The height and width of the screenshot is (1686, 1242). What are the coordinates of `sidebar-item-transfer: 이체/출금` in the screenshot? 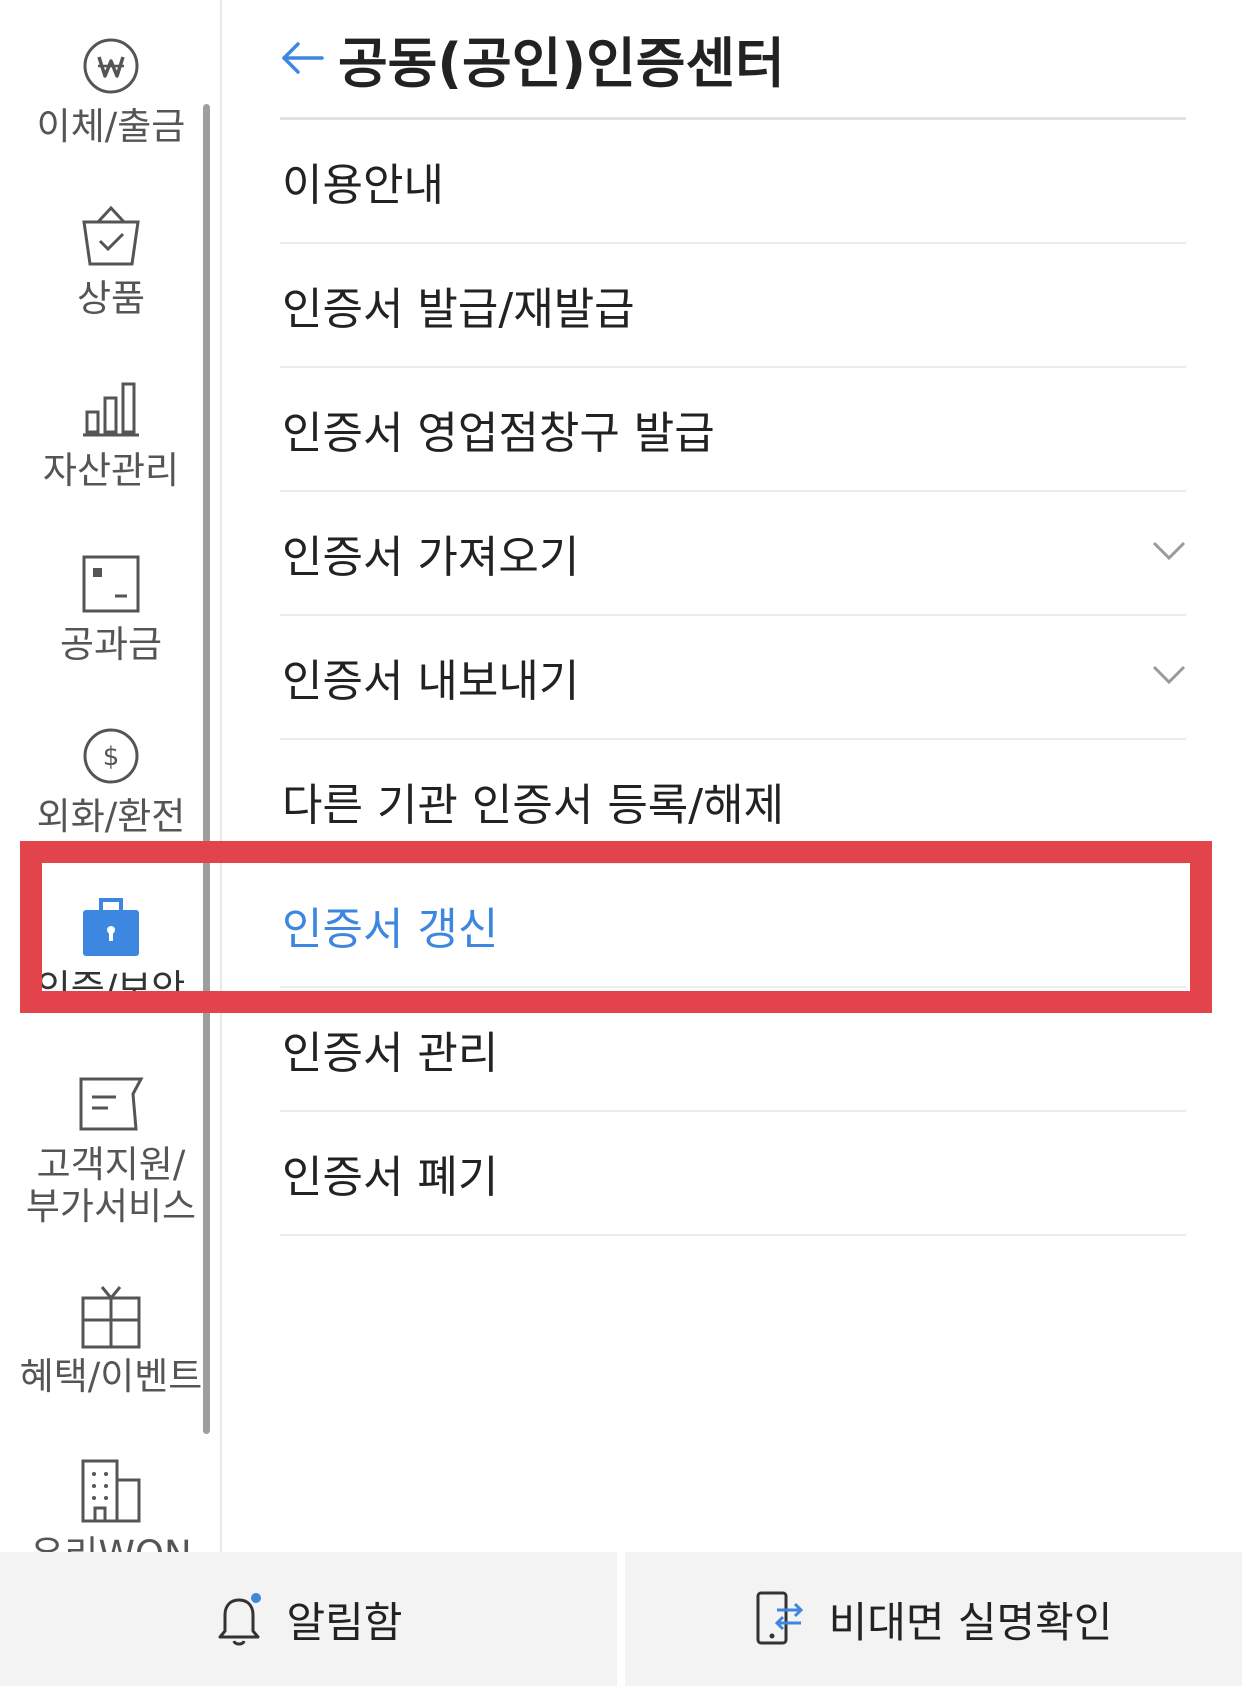 It's located at (110, 92).